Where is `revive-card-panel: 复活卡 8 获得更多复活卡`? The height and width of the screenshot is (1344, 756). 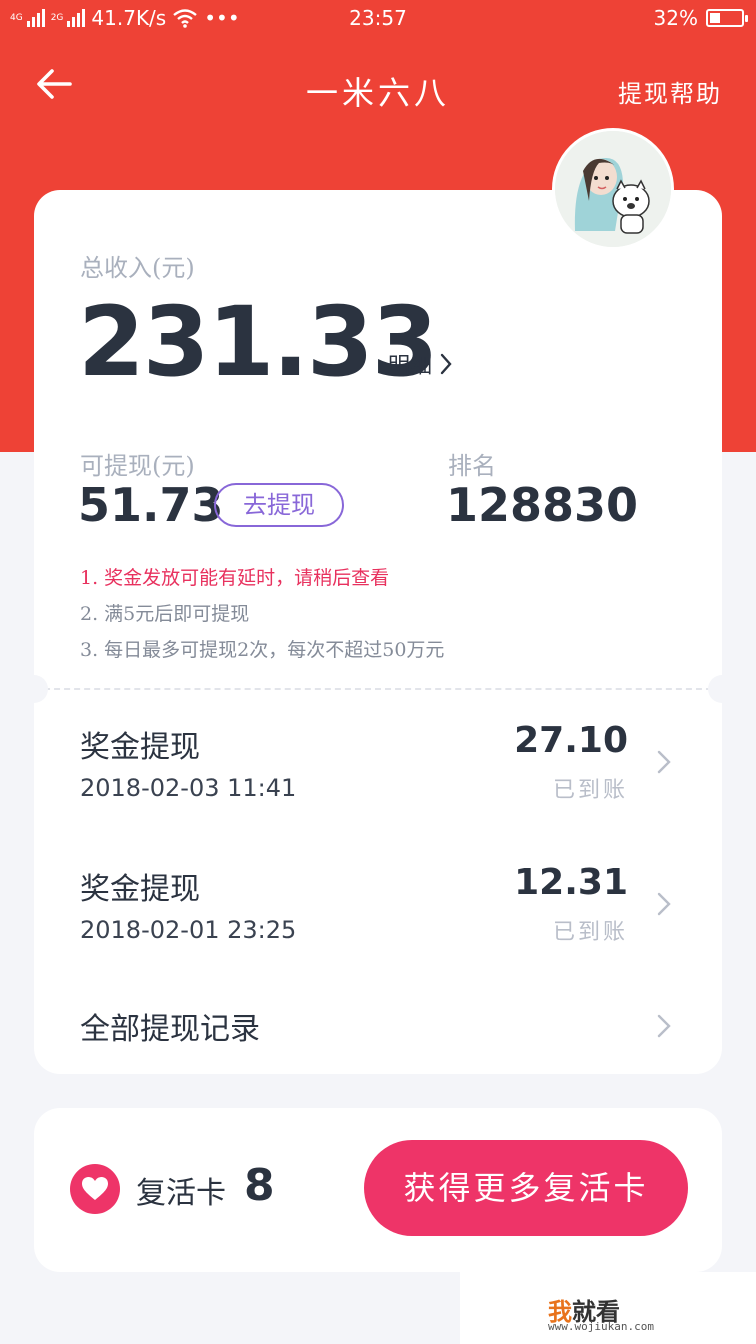
revive-card-panel: 复活卡 8 获得更多复活卡 is located at coordinates (378, 1190).